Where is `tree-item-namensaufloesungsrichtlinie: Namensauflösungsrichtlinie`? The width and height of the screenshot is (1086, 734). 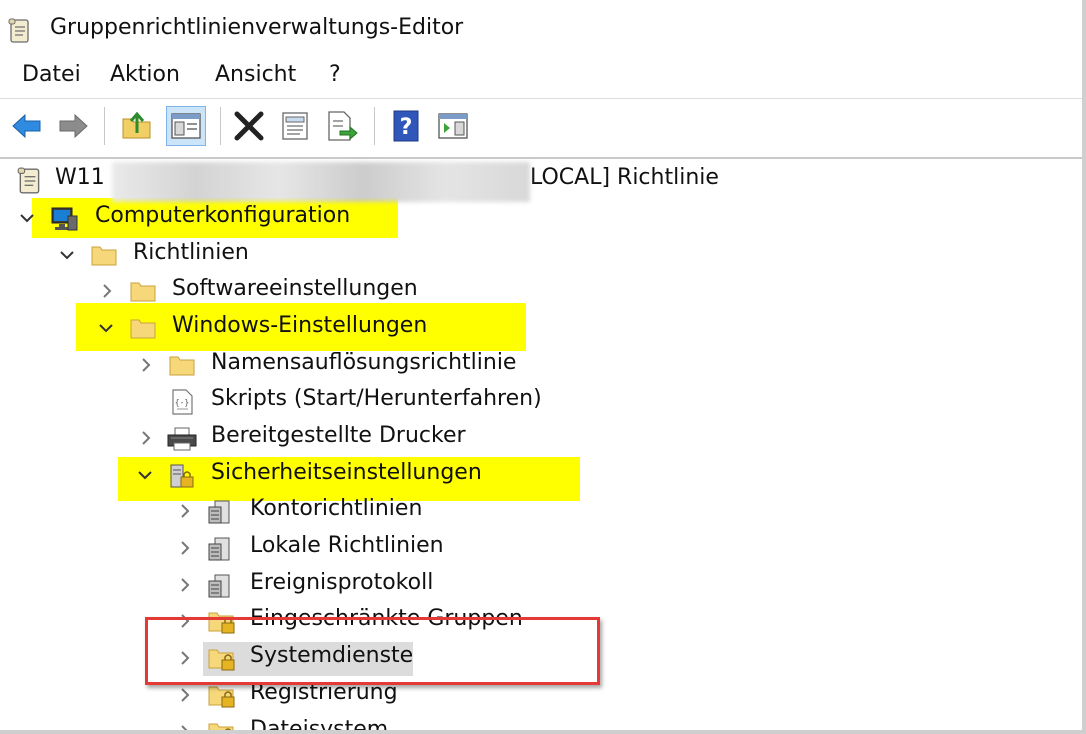
tree-item-namensaufloesungsrichtlinie: Namensauflösungsrichtlinie is located at coordinates (300, 365).